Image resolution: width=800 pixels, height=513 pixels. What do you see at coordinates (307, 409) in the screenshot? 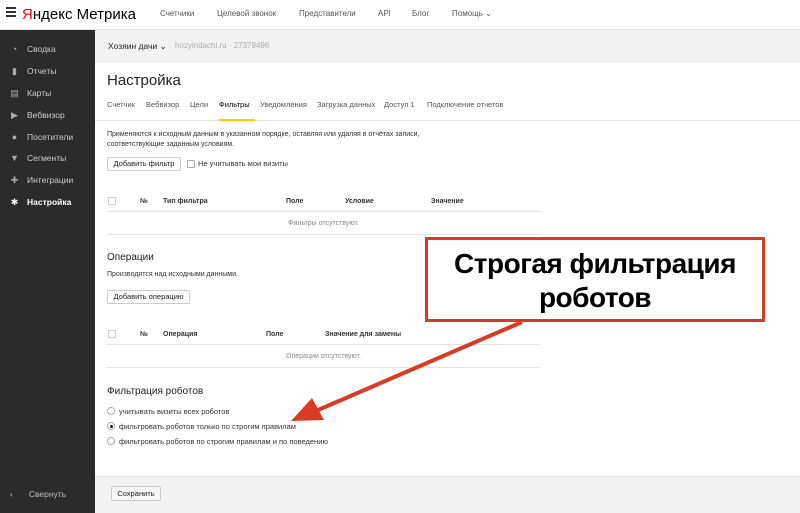
I see `arrow-head` at bounding box center [307, 409].